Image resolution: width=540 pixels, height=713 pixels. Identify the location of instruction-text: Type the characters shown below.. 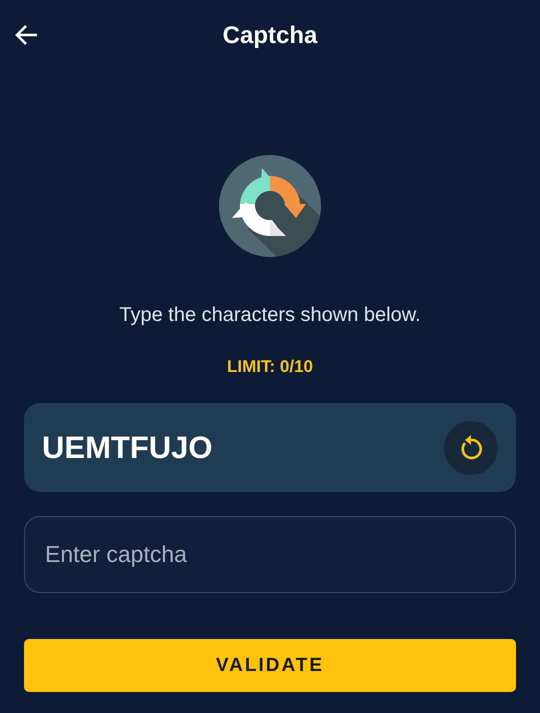
(270, 315).